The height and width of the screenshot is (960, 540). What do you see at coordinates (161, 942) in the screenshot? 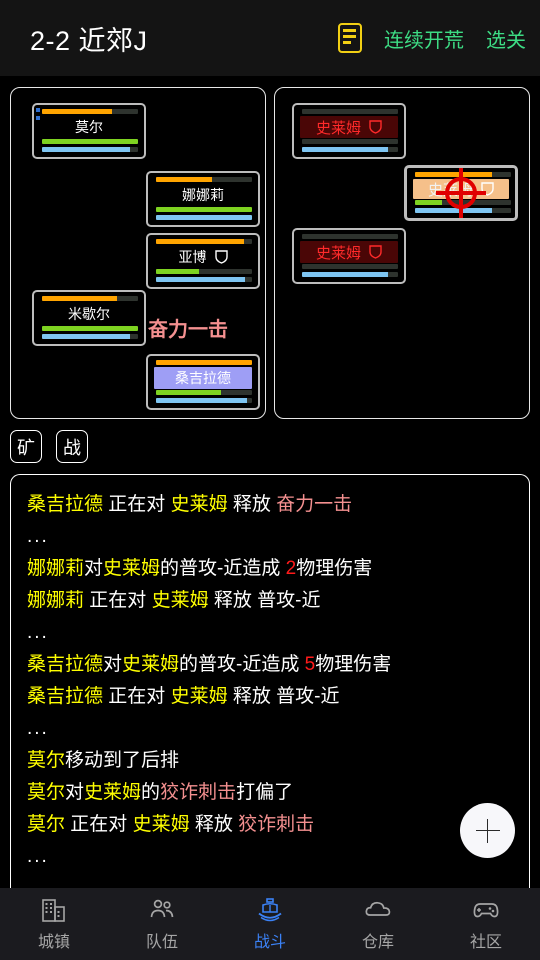
I see `nav-item-label: 队伍` at bounding box center [161, 942].